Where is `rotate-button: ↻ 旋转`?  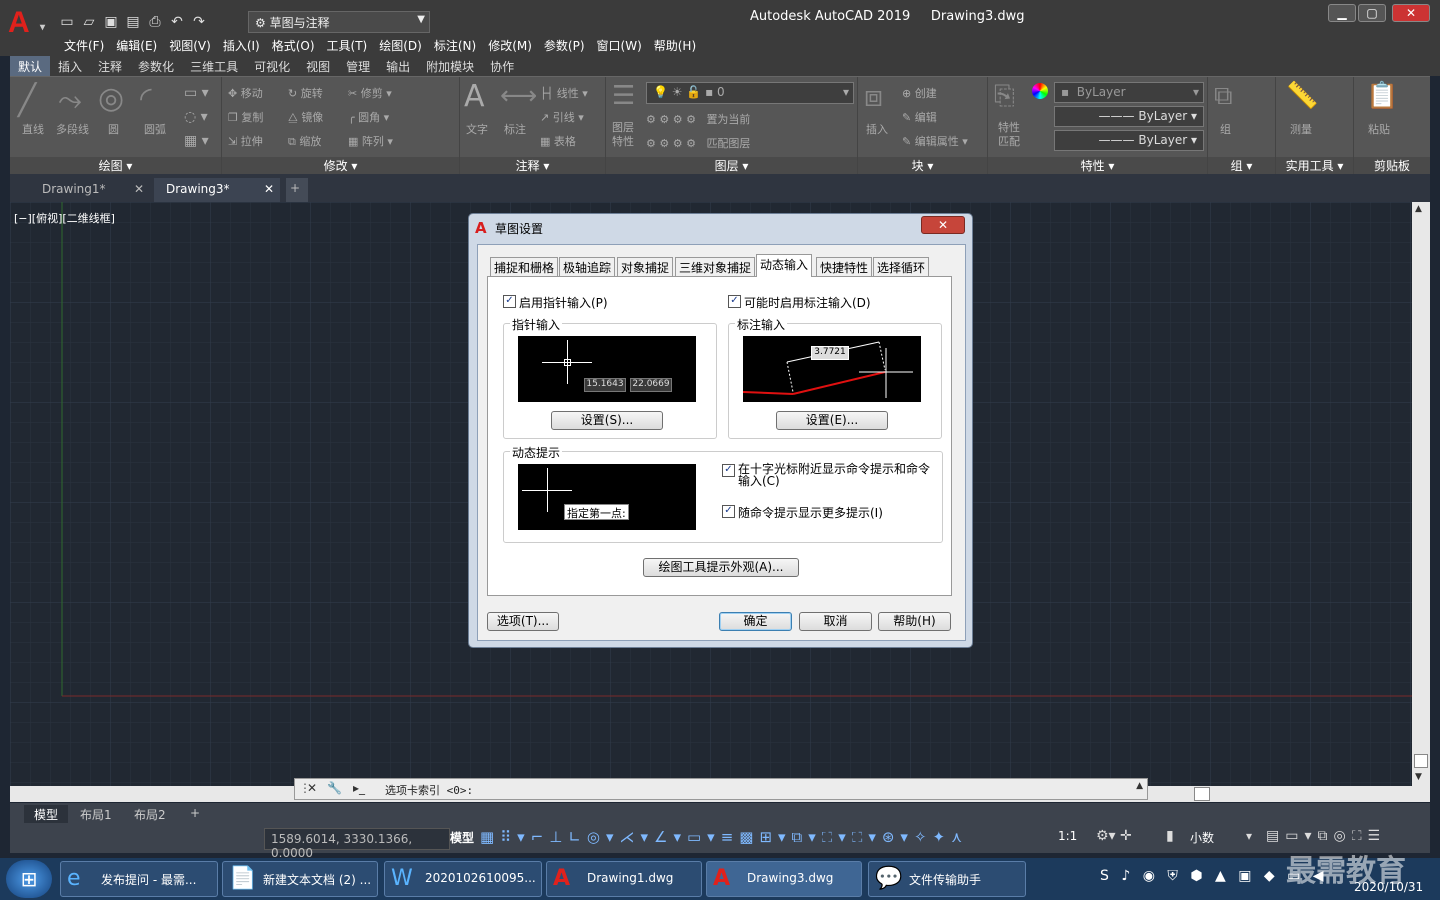 rotate-button: ↻ 旋转 is located at coordinates (305, 93).